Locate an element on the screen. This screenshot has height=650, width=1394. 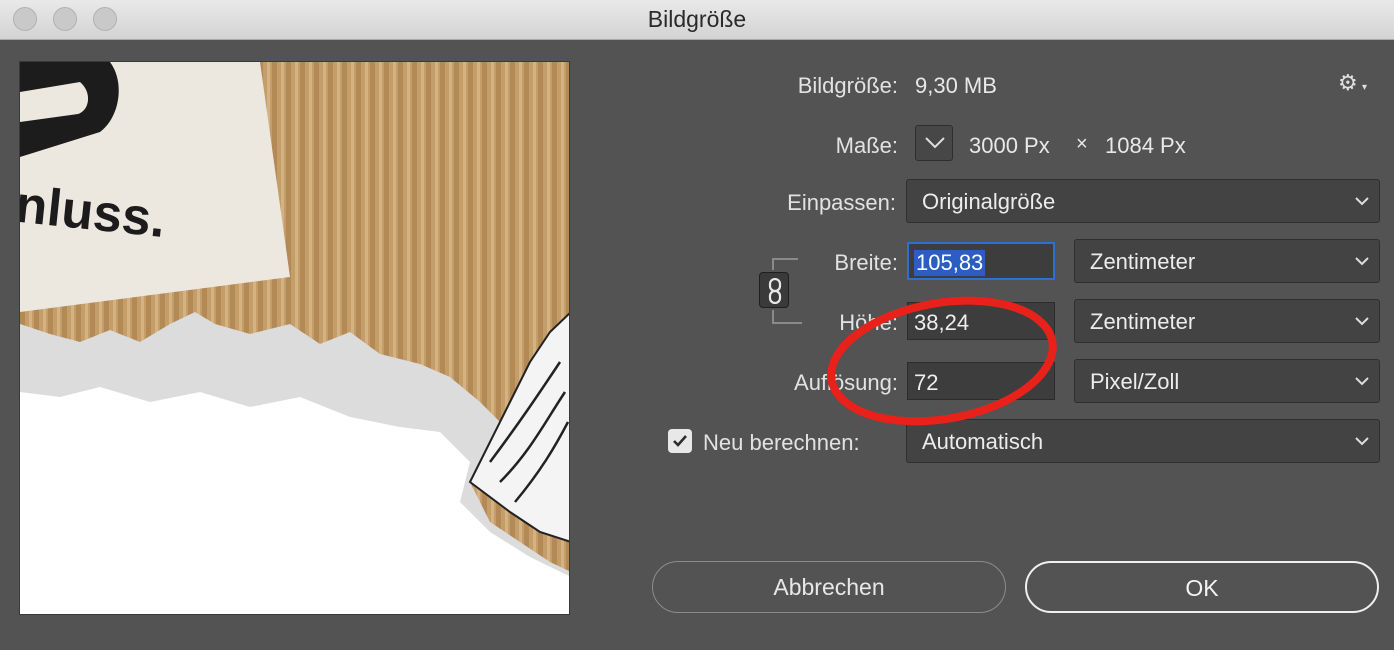
width-unit-select: Zentimeter is located at coordinates (1227, 261).